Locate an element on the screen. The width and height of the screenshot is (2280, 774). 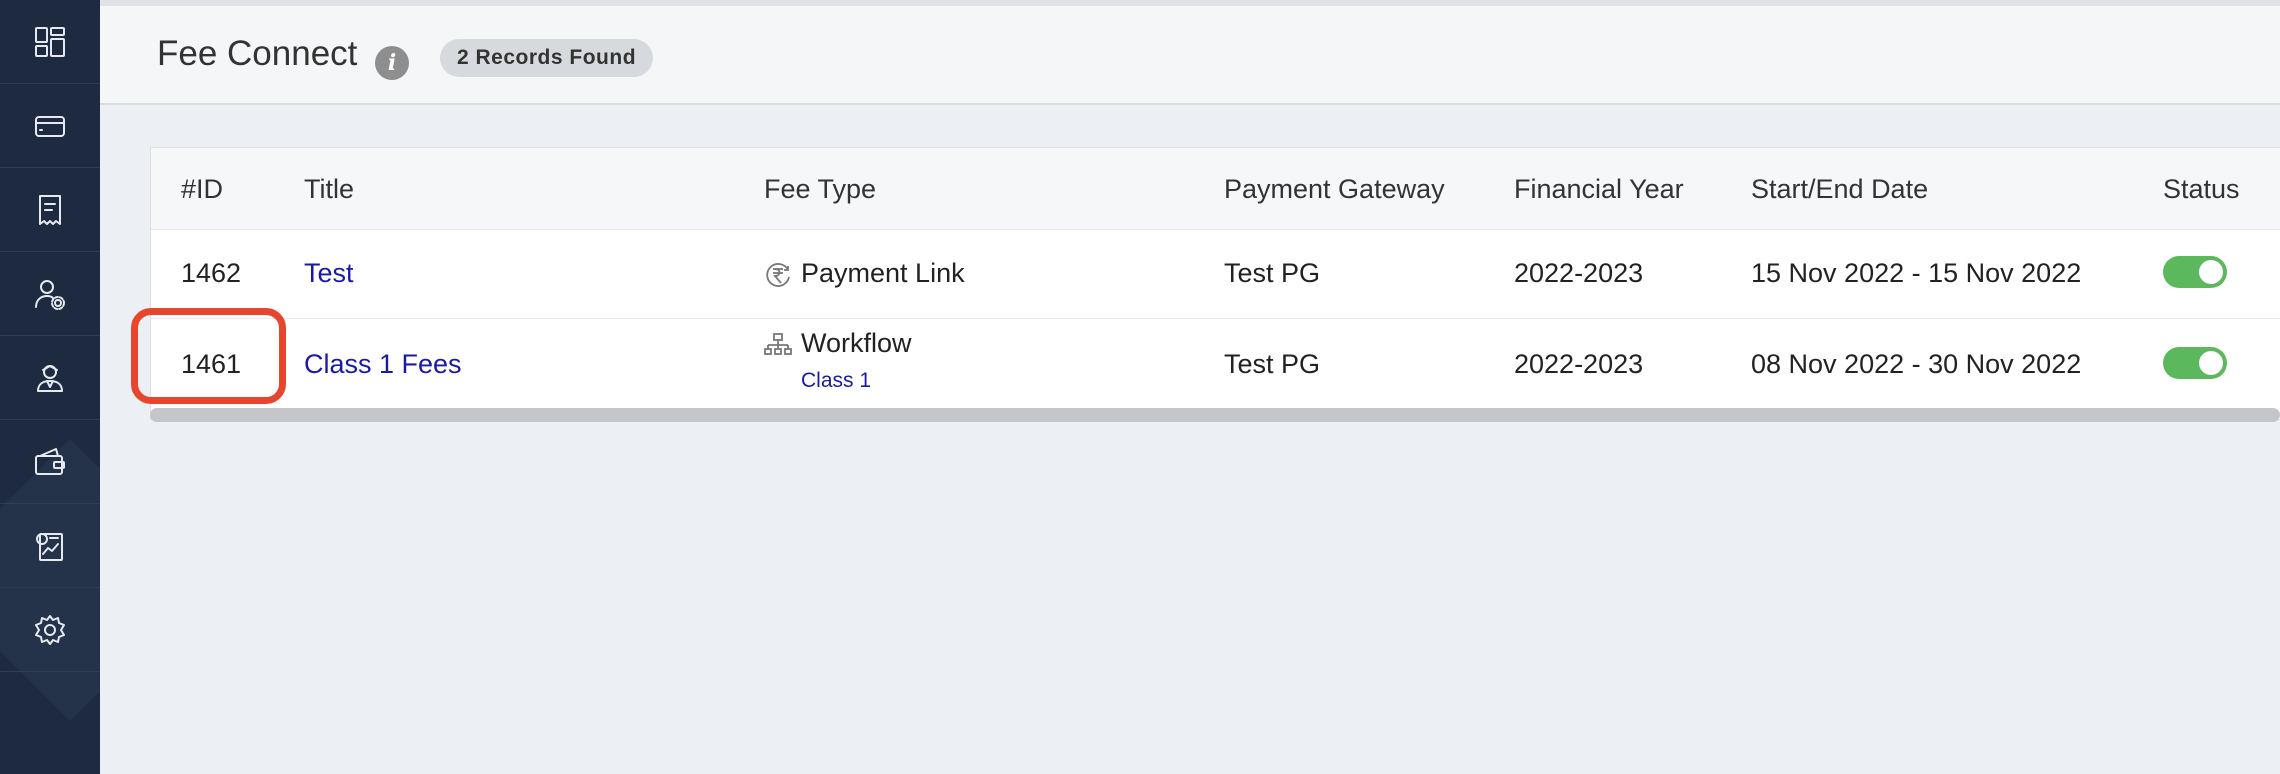
row-title-link: Test is located at coordinates (329, 273).